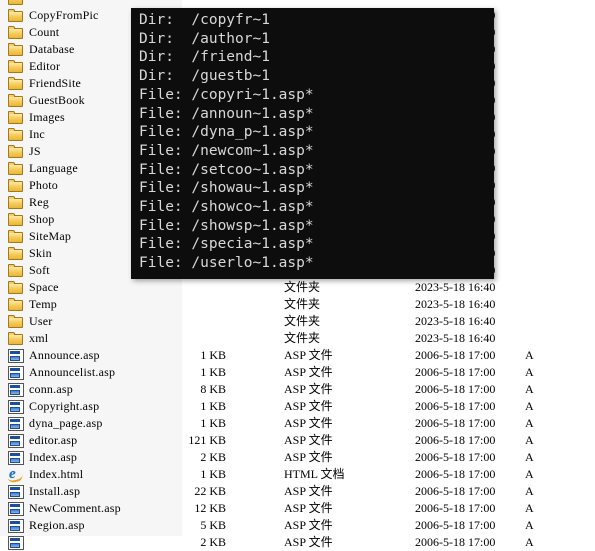 This screenshot has height=551, width=595. What do you see at coordinates (207, 440) in the screenshot?
I see `file-size-cell: 121 KB` at bounding box center [207, 440].